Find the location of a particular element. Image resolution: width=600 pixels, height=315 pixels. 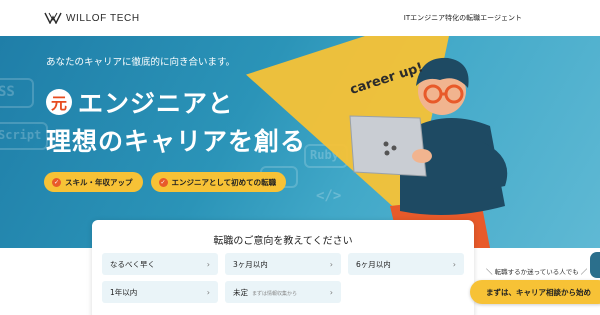

intent-option-label-wrap: 未定 まずは情報収集から is located at coordinates (265, 292).